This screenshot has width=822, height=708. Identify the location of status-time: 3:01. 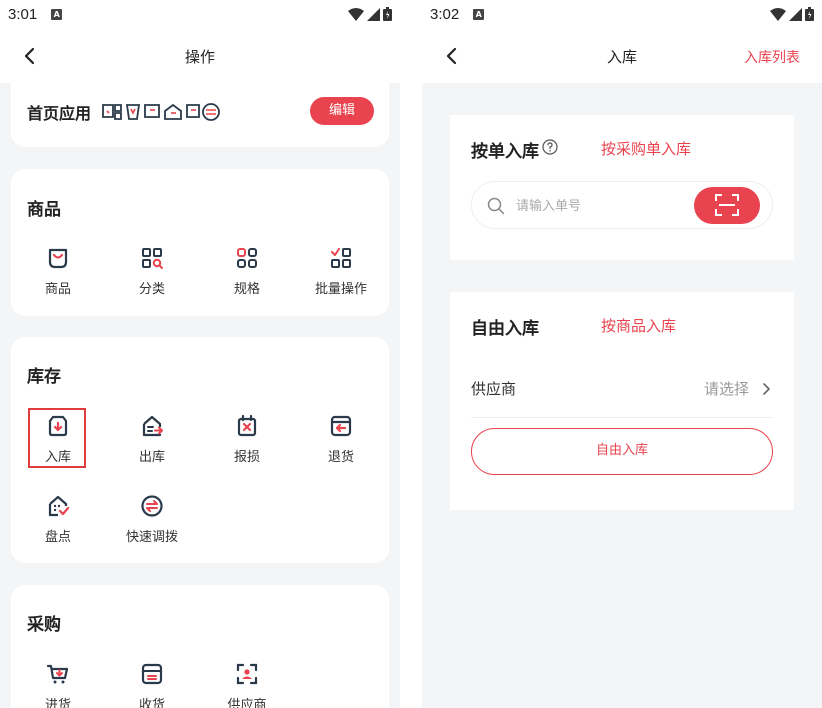
(23, 14).